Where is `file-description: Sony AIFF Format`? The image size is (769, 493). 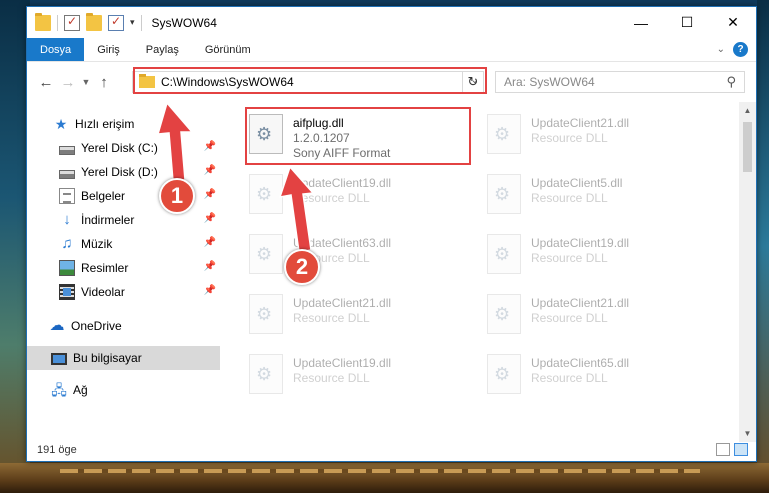
file-description: Sony AIFF Format is located at coordinates (342, 153).